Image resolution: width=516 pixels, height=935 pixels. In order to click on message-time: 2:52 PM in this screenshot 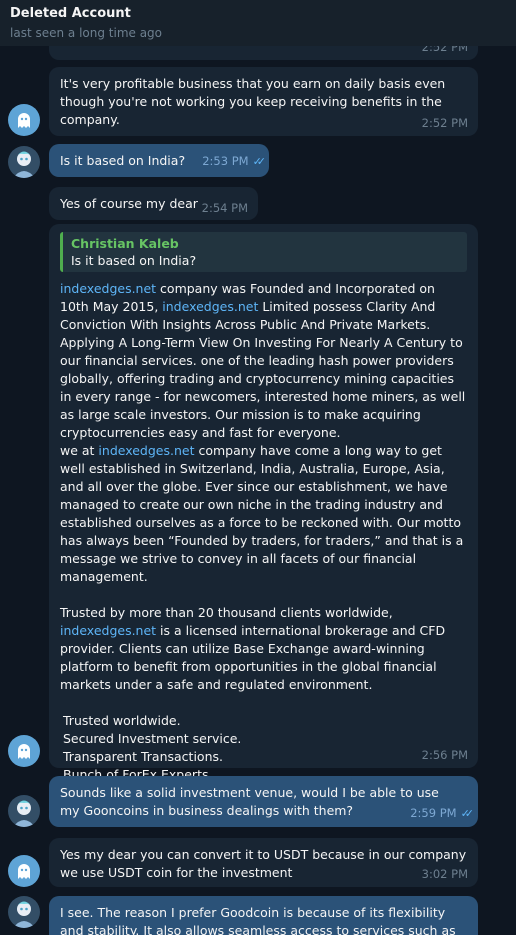, I will do `click(444, 123)`.